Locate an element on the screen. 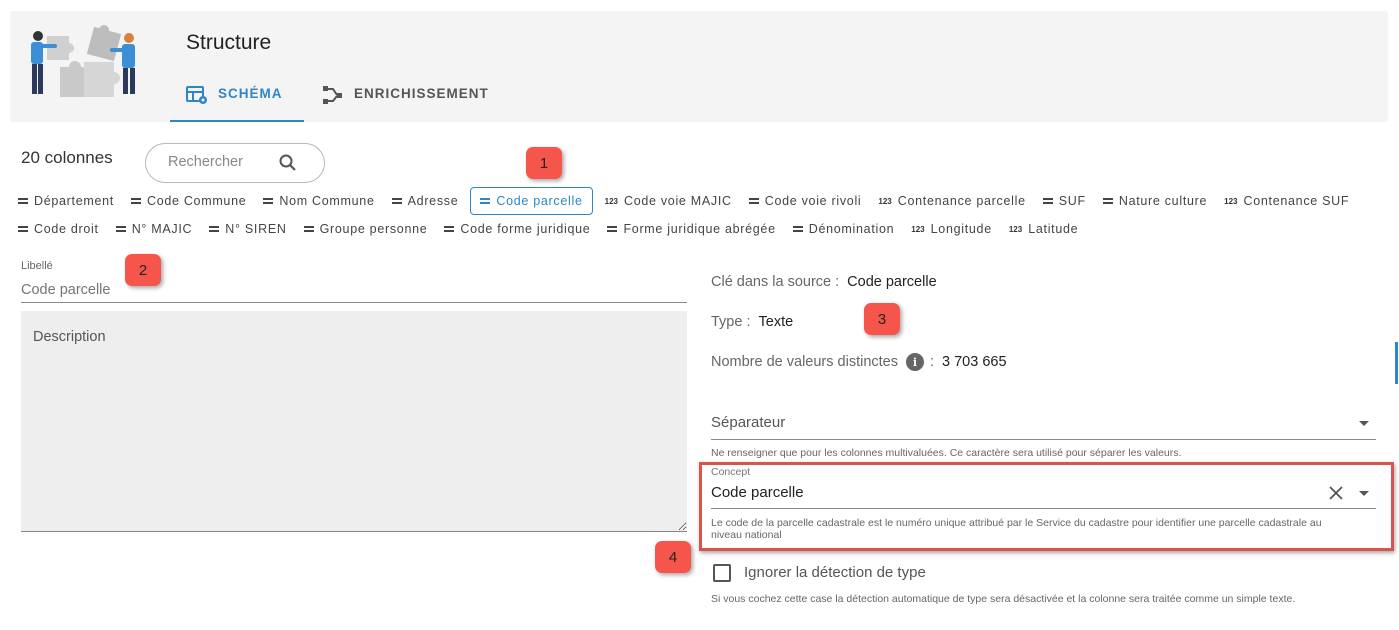 The image size is (1399, 630). column-chip-label: Forme juridique abrégée is located at coordinates (699, 229).